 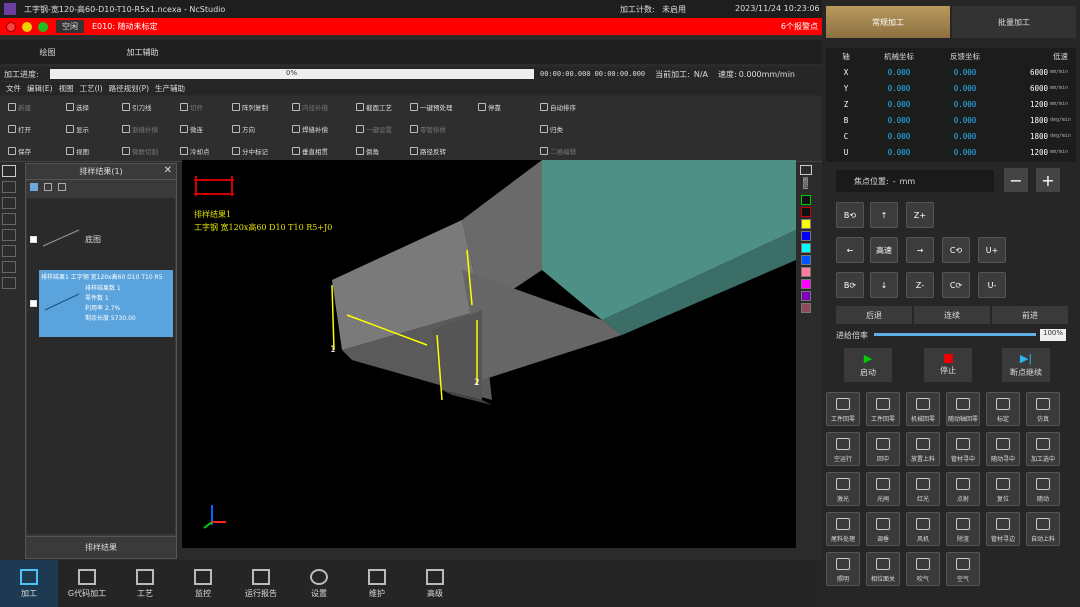 What do you see at coordinates (66, 88) in the screenshot?
I see `menu-view: 视图` at bounding box center [66, 88].